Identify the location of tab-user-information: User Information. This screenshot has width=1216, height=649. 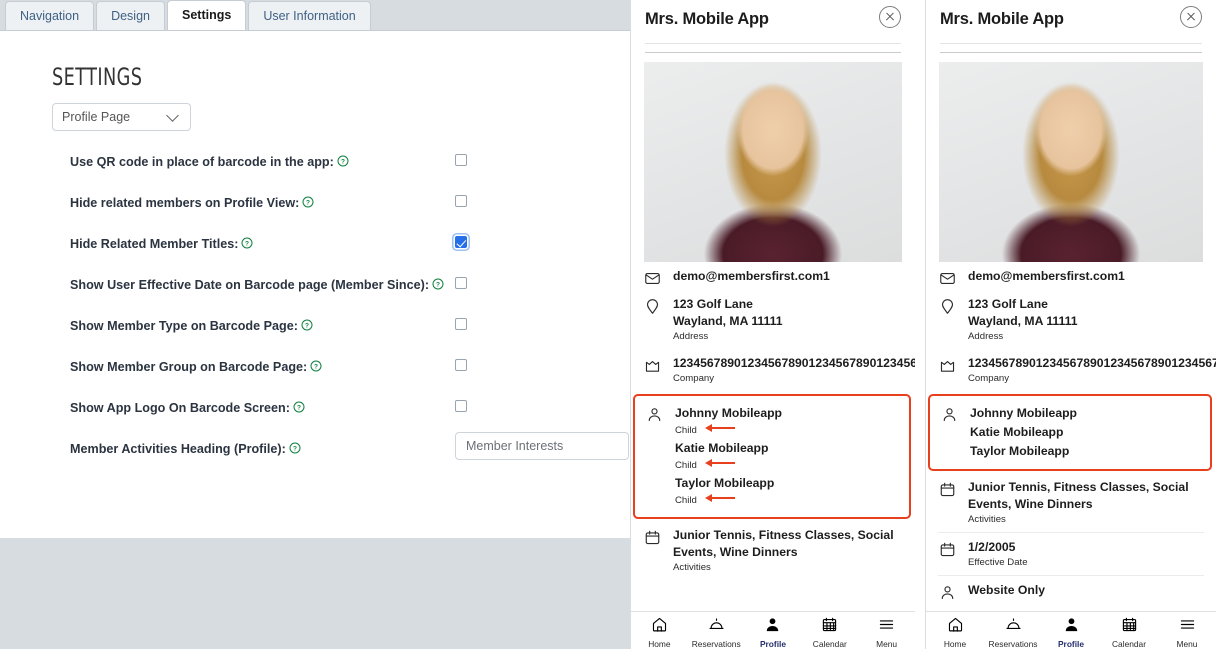
(309, 15).